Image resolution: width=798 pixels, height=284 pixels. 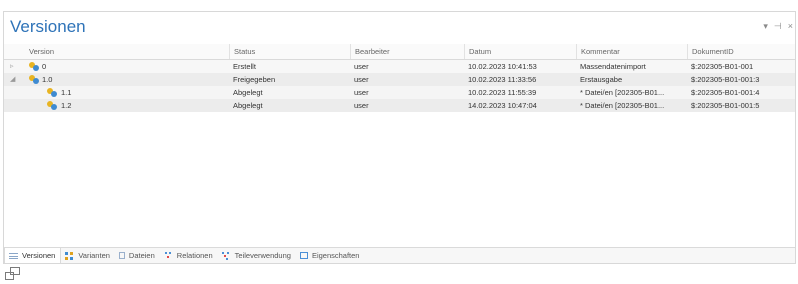 I want to click on tab-teileverwendung: Teileverwendung, so click(x=257, y=255).